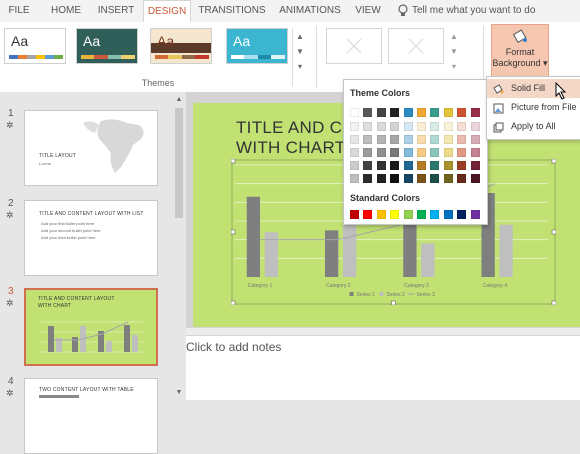 The image size is (580, 454). I want to click on theme-wood: Aa, so click(181, 46).